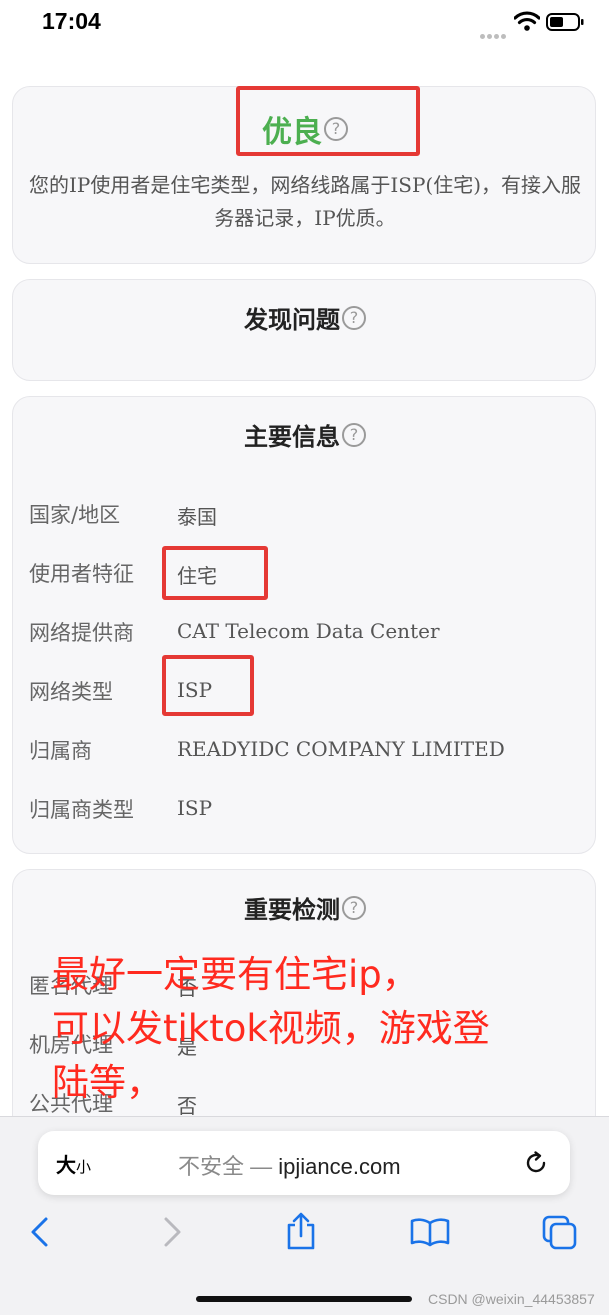 The image size is (609, 1315). I want to click on info-value: 泰国, so click(197, 517).